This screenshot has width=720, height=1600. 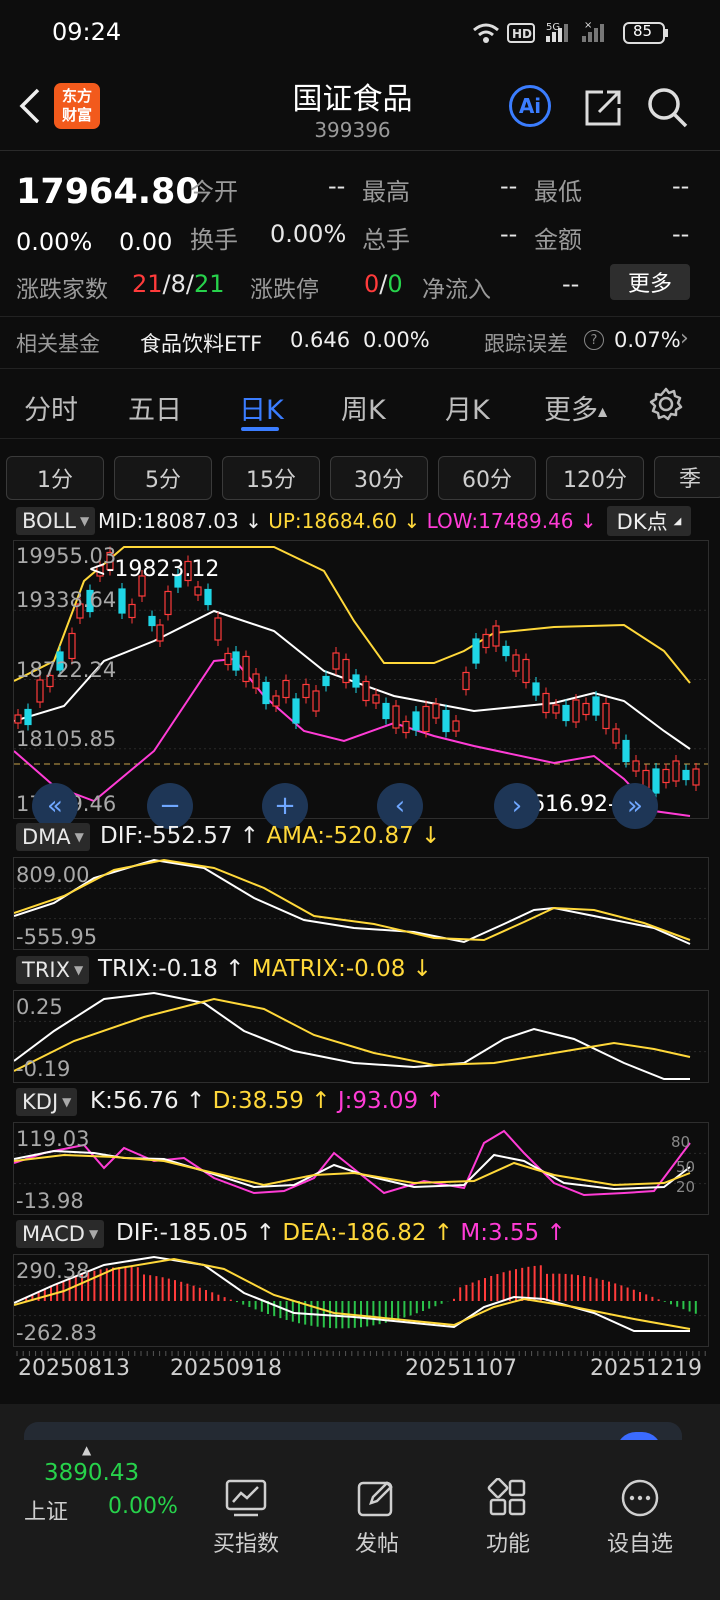 I want to click on macd-m-value: M:3.55, so click(x=500, y=1233).